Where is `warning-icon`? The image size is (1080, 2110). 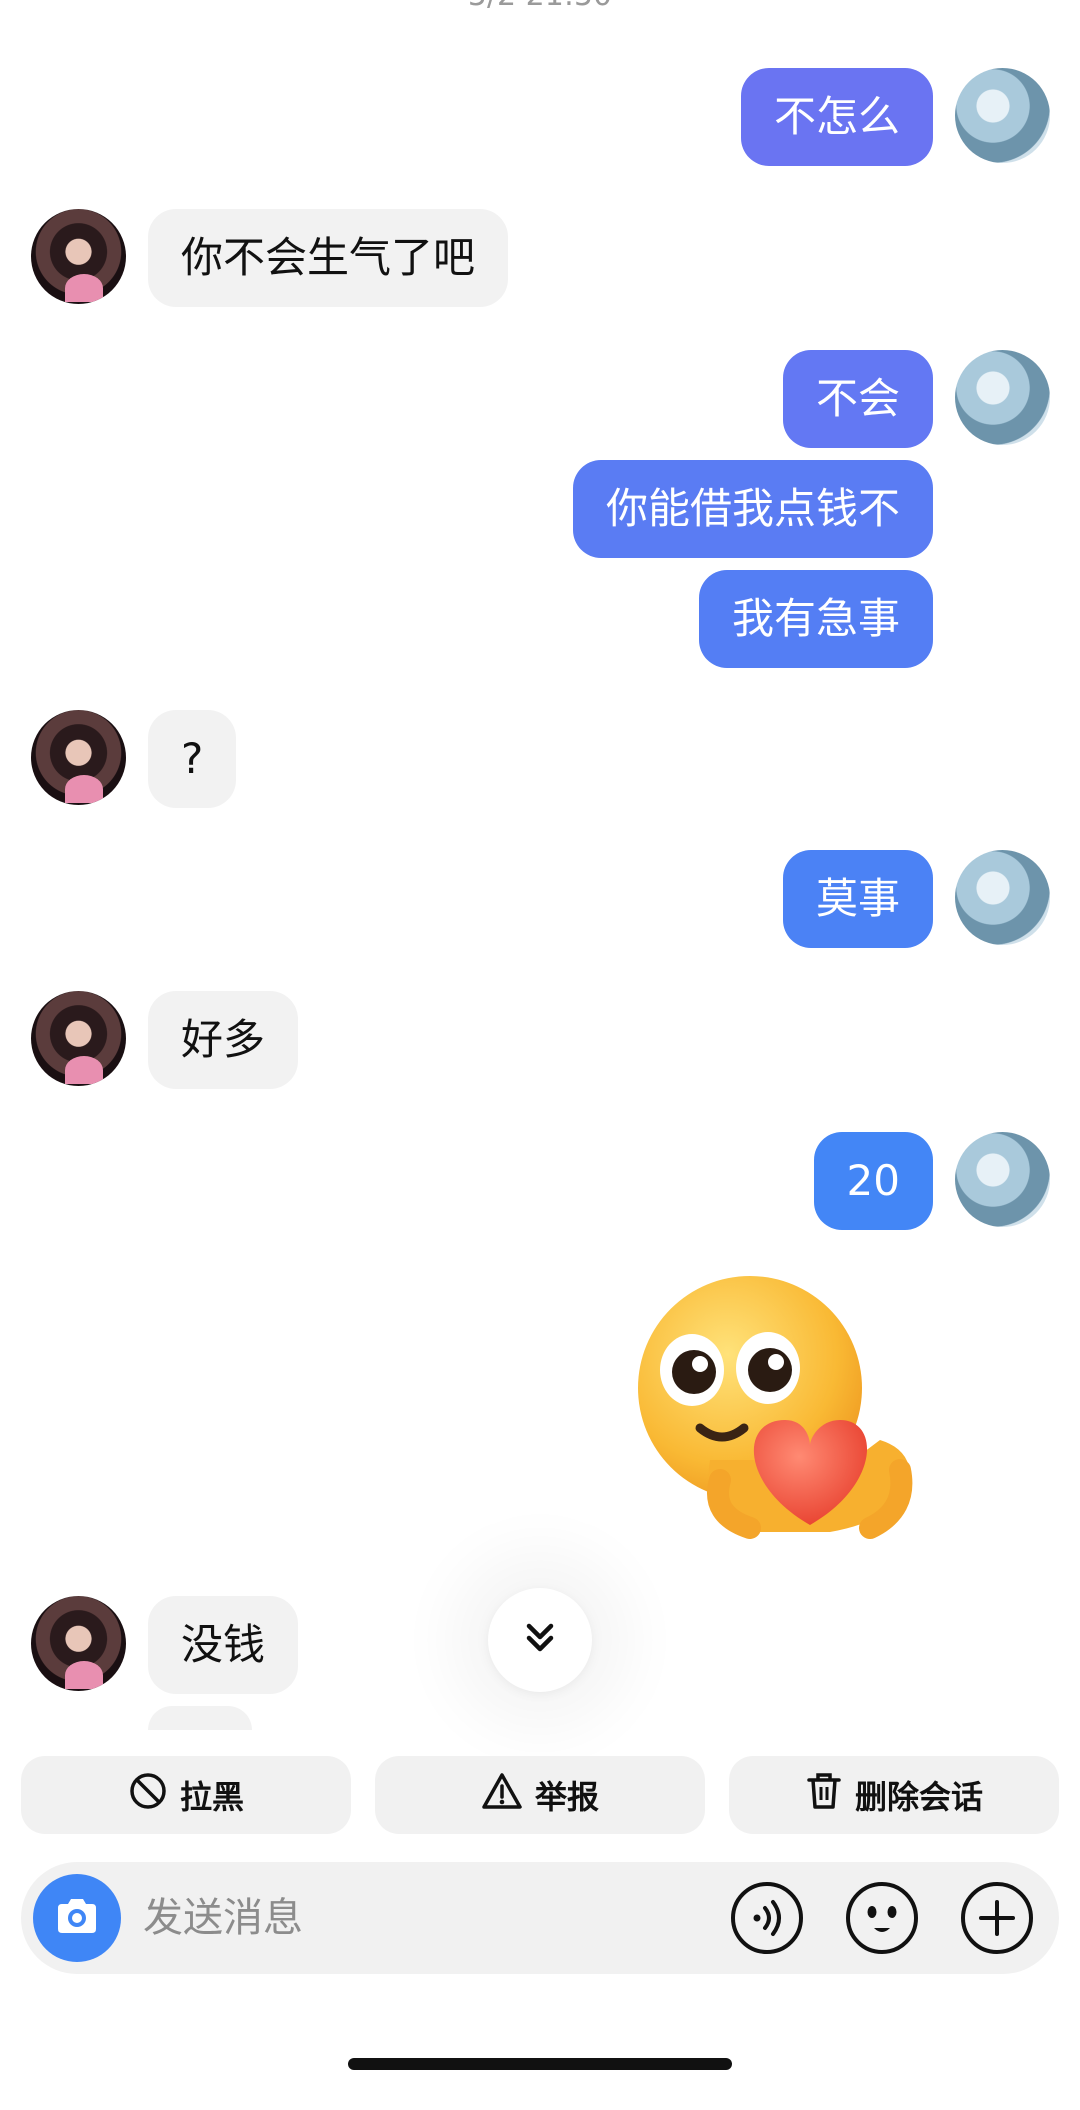 warning-icon is located at coordinates (502, 1795).